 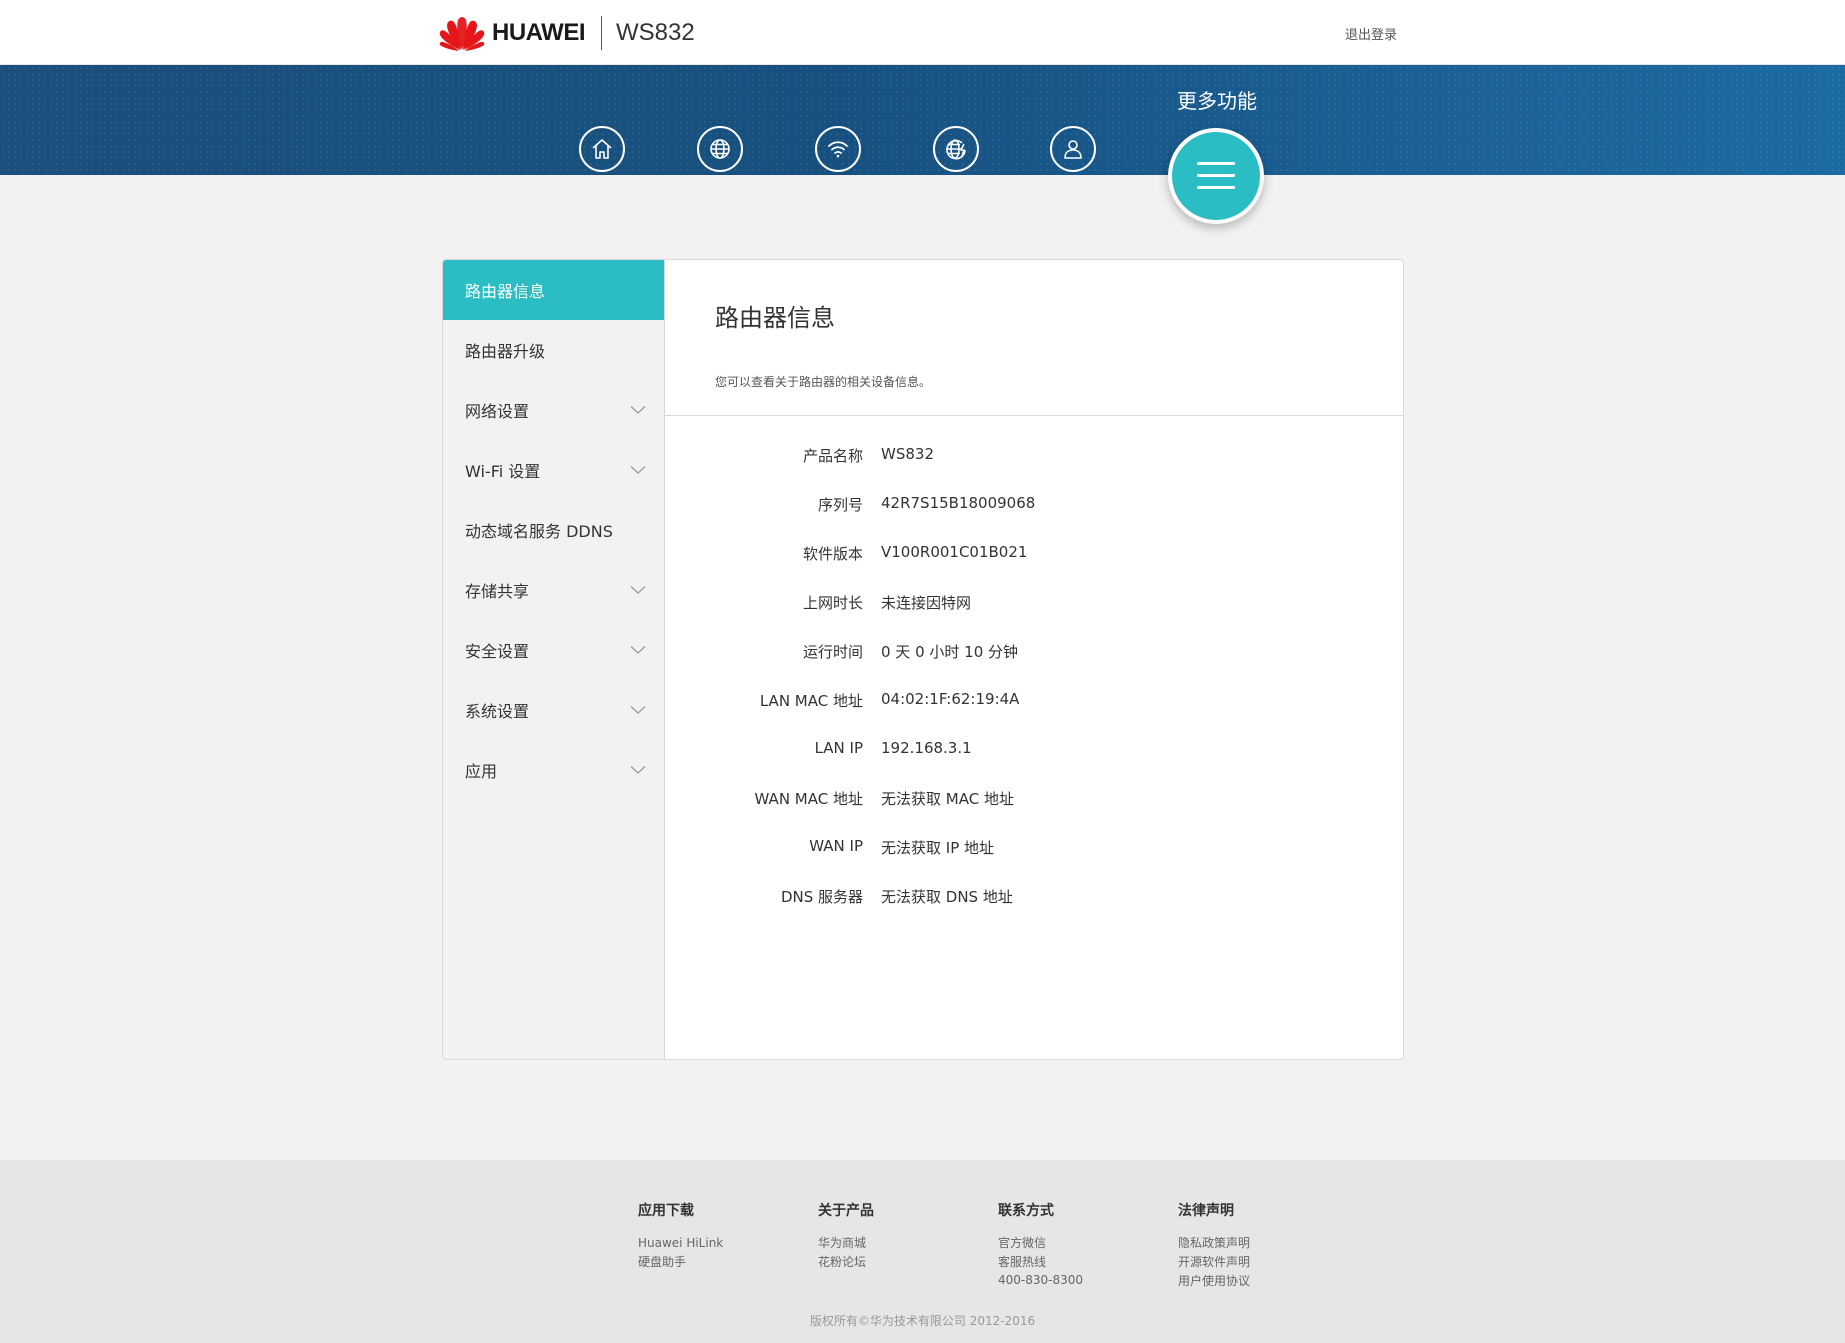 I want to click on sidebar-item-ddns: 动态域名服务 DDNS, so click(x=553, y=530).